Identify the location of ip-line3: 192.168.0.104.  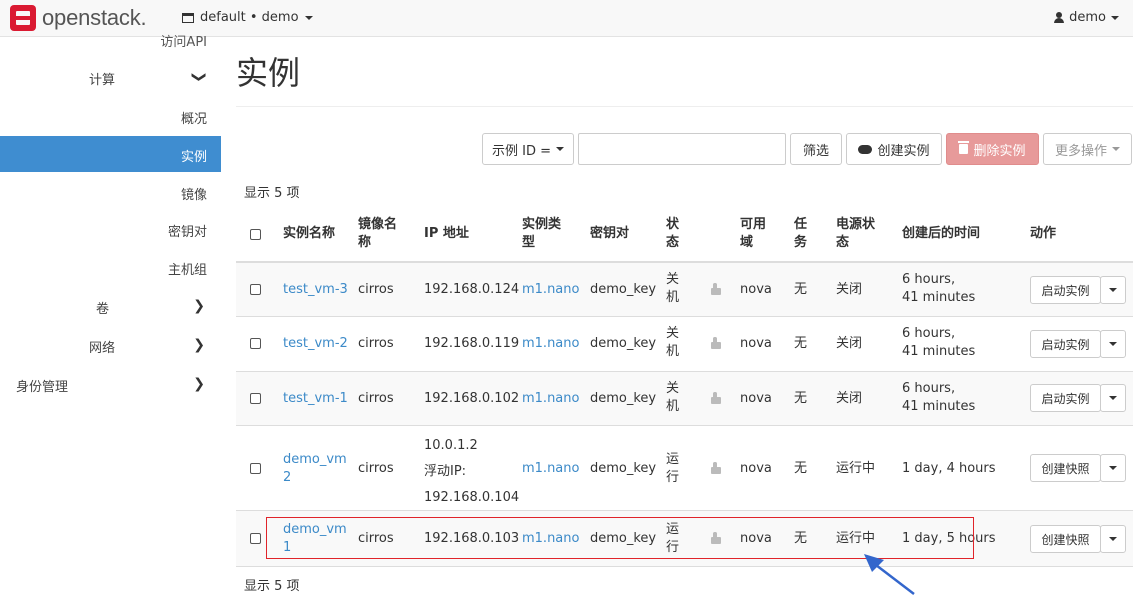
(472, 497).